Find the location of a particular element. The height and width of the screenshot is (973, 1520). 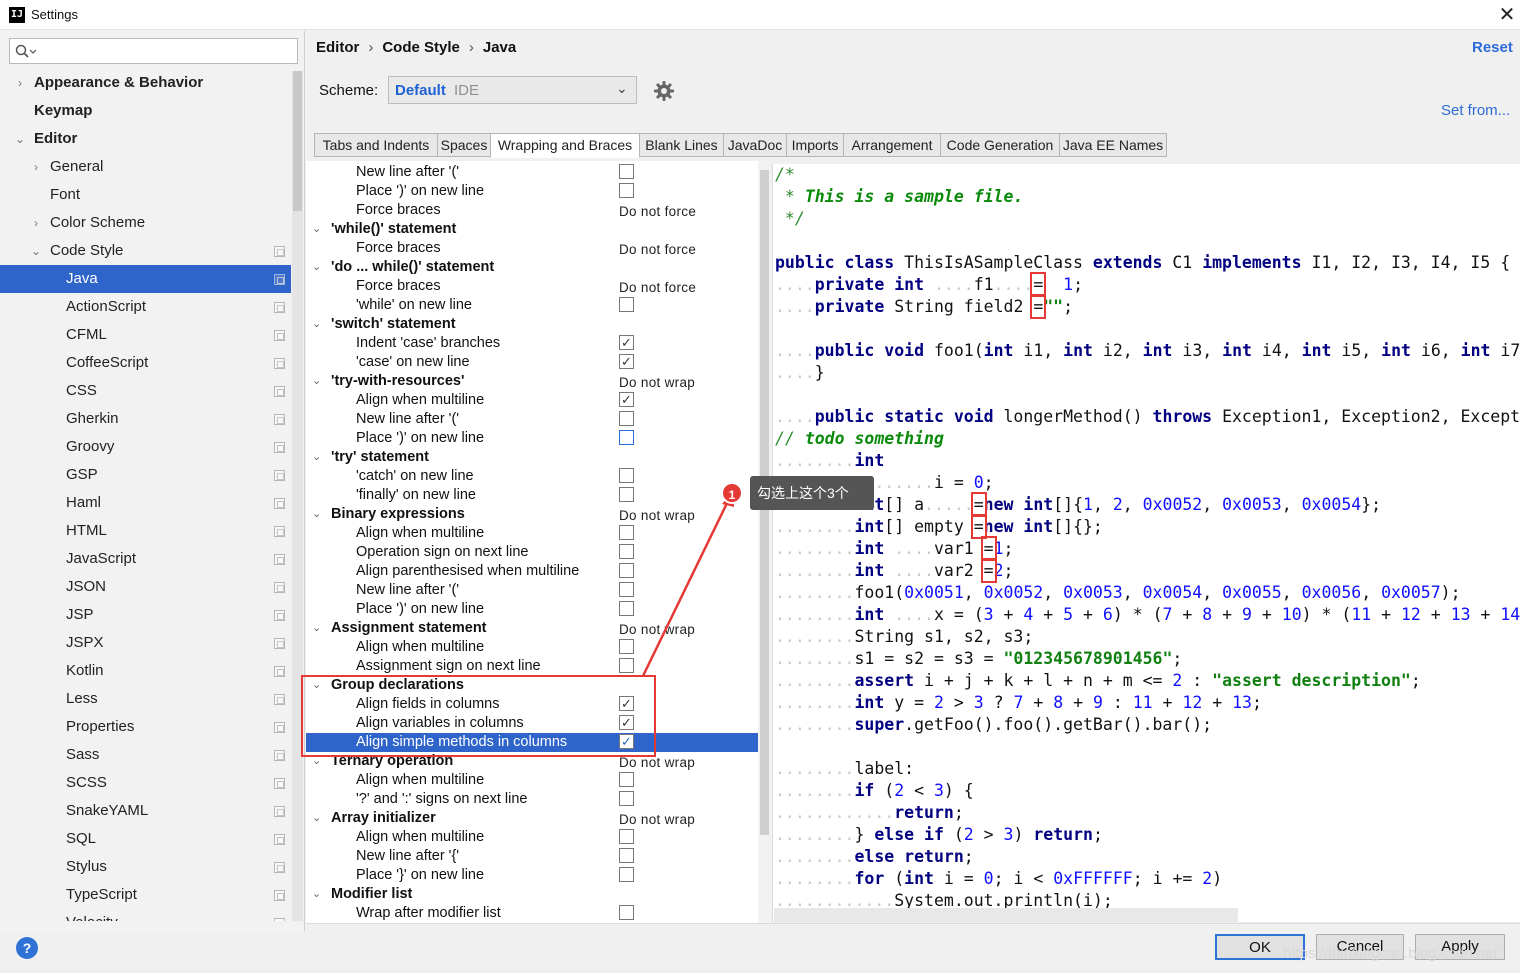

option-row: 'catch' on new line is located at coordinates (532, 476).